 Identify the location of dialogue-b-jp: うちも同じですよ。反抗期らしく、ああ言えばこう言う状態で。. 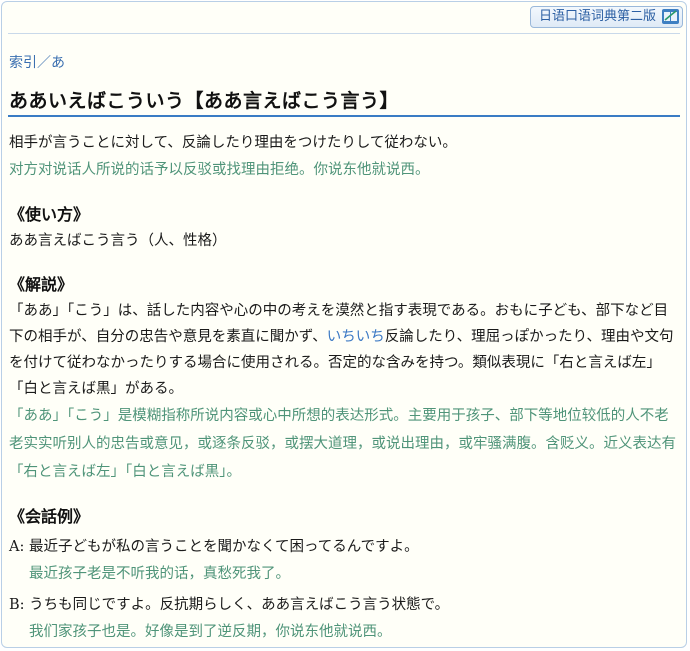
(239, 605).